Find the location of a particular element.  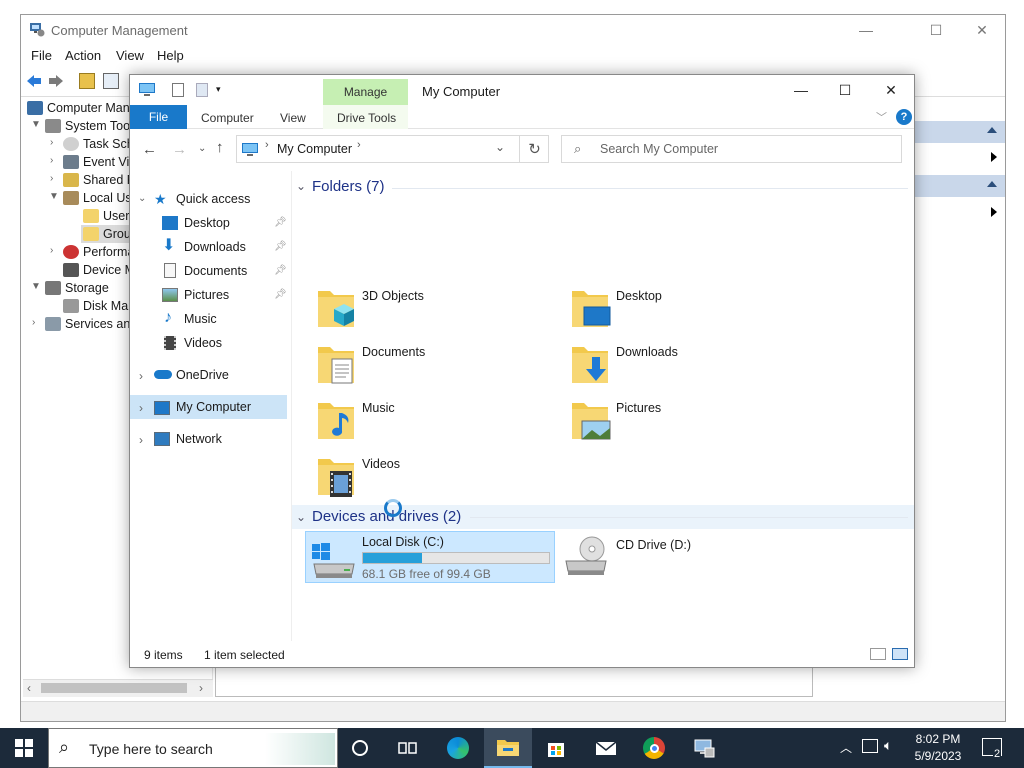

customize-qat-icon: ▾ is located at coordinates (218, 89).